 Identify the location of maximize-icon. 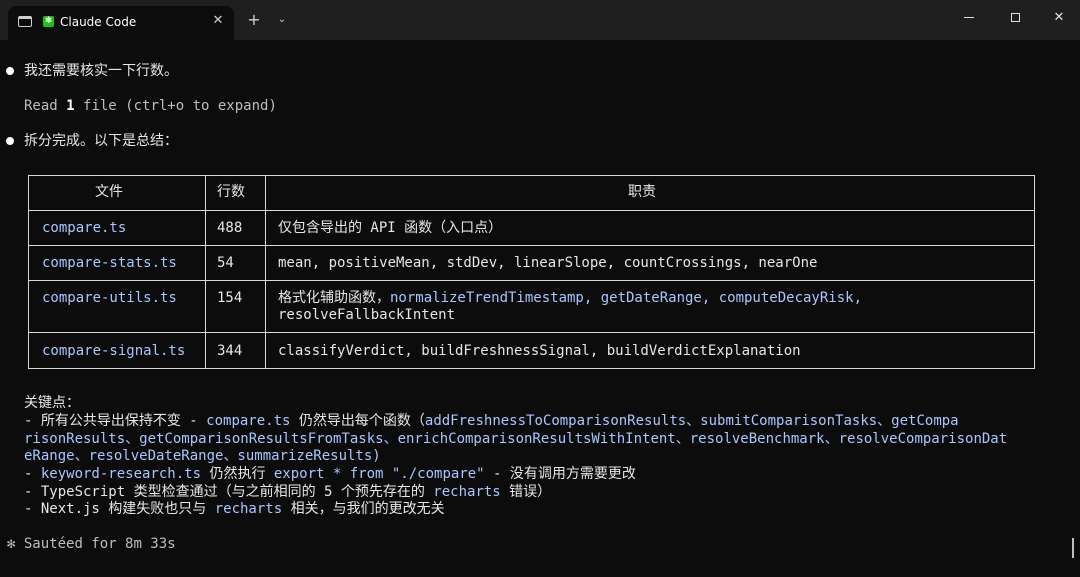
(1015, 17).